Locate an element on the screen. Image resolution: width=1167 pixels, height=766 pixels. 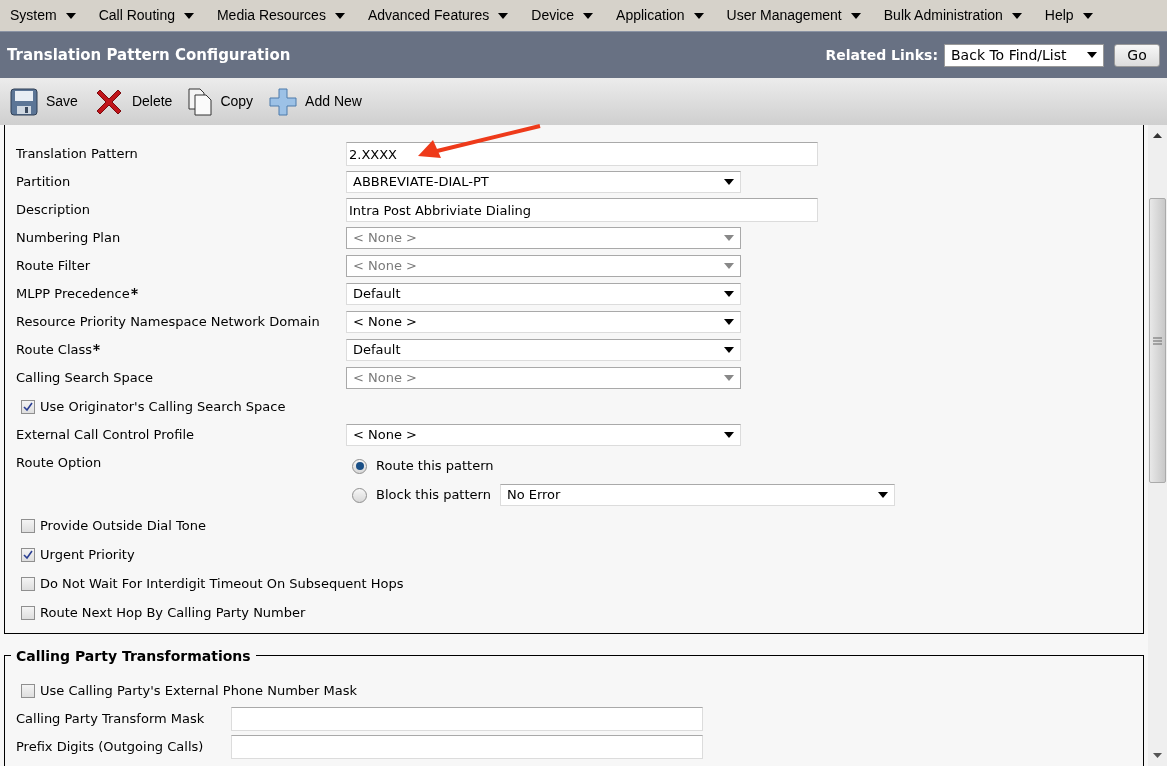
field-label: Translation Pattern is located at coordinates (77, 154).